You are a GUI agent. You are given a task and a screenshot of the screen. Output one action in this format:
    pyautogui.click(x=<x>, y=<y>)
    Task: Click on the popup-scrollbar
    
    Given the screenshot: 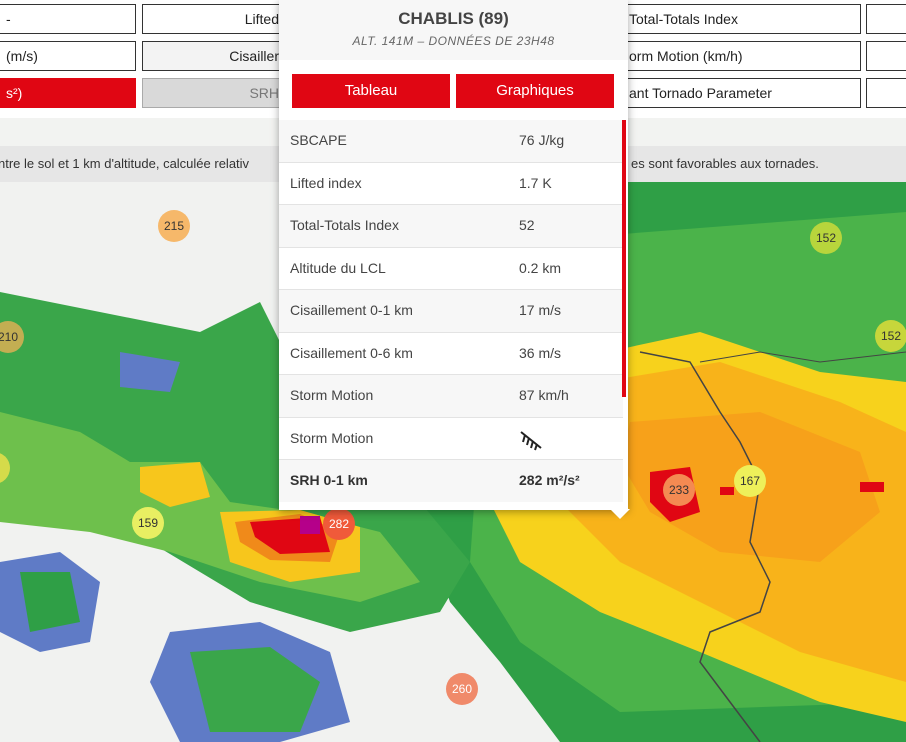 What is the action you would take?
    pyautogui.click(x=624, y=258)
    